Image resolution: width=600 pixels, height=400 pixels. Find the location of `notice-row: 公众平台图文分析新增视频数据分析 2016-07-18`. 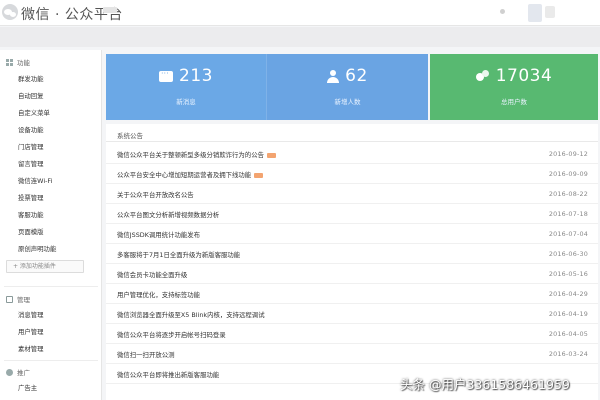

notice-row: 公众平台图文分析新增视频数据分析 2016-07-18 is located at coordinates (352, 214).